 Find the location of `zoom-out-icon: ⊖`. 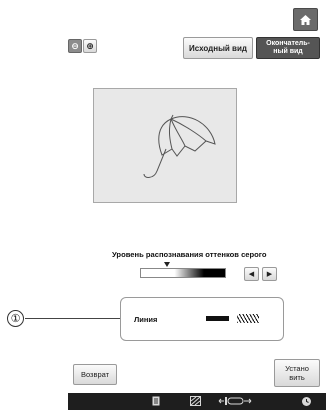

zoom-out-icon: ⊖ is located at coordinates (75, 45).